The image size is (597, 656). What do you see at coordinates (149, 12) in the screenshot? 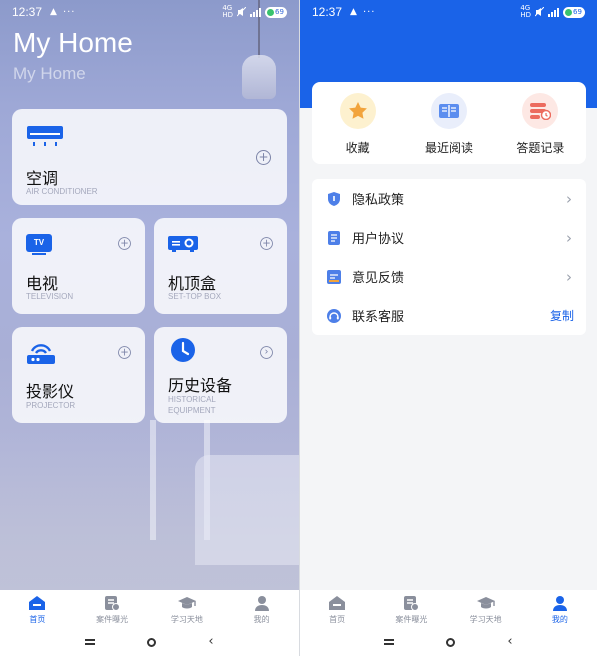
I see `status-bar: 12:37 ▲ ··· 4G HD 69` at bounding box center [149, 12].